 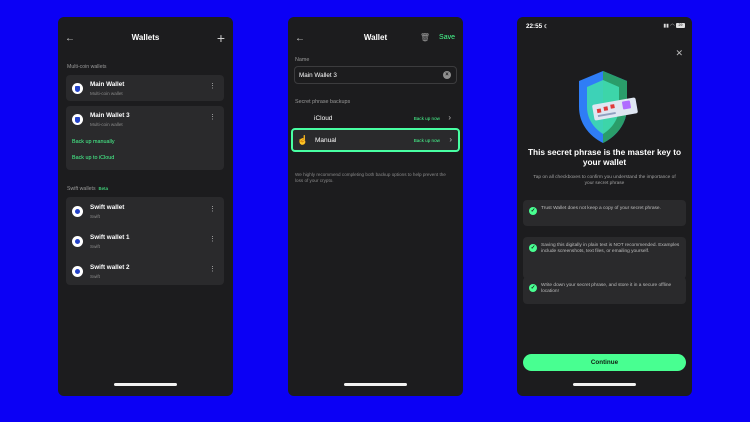 What do you see at coordinates (326, 140) in the screenshot?
I see `backup-name: Manual` at bounding box center [326, 140].